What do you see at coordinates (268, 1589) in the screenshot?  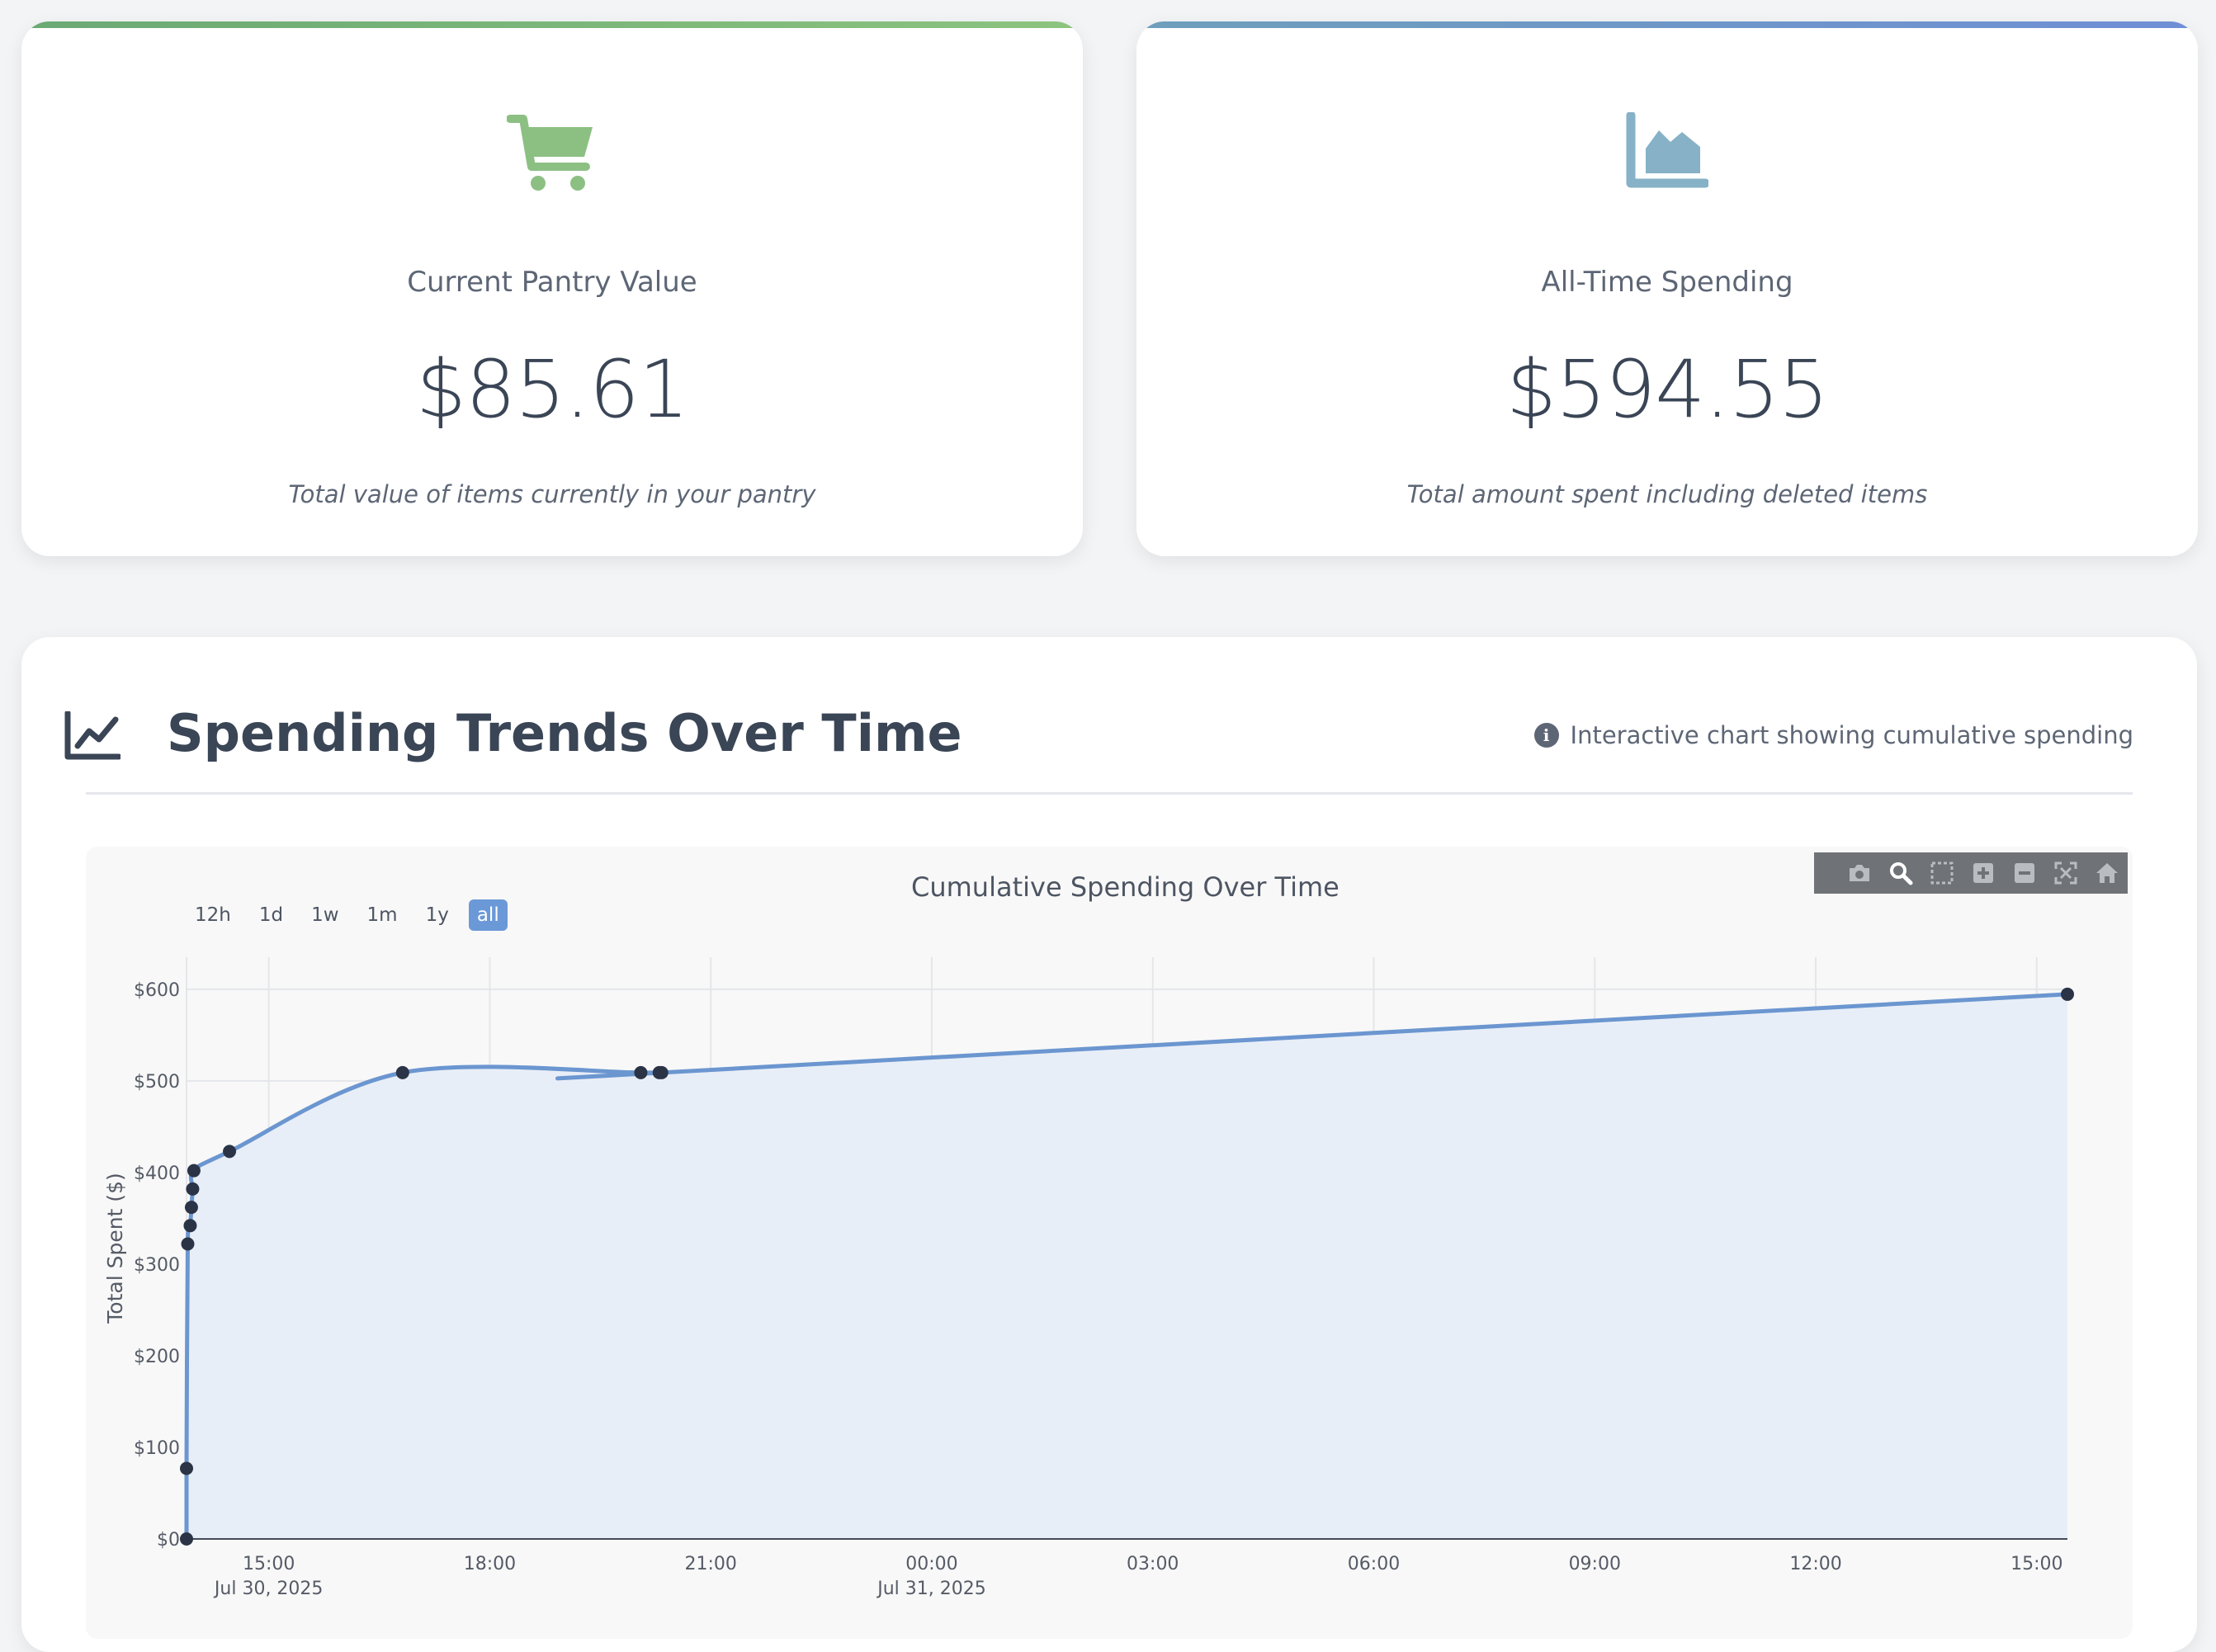 I see `x-tick-sublabel: Jul 30, 2025` at bounding box center [268, 1589].